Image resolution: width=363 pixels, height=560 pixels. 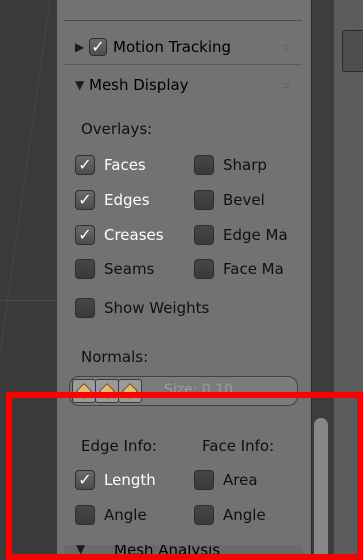 What do you see at coordinates (125, 515) in the screenshot?
I see `edge-angle-label: Angle` at bounding box center [125, 515].